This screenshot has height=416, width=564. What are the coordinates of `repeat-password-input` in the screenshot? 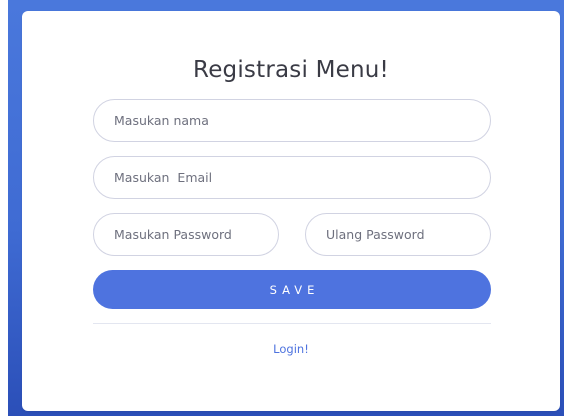 It's located at (398, 234).